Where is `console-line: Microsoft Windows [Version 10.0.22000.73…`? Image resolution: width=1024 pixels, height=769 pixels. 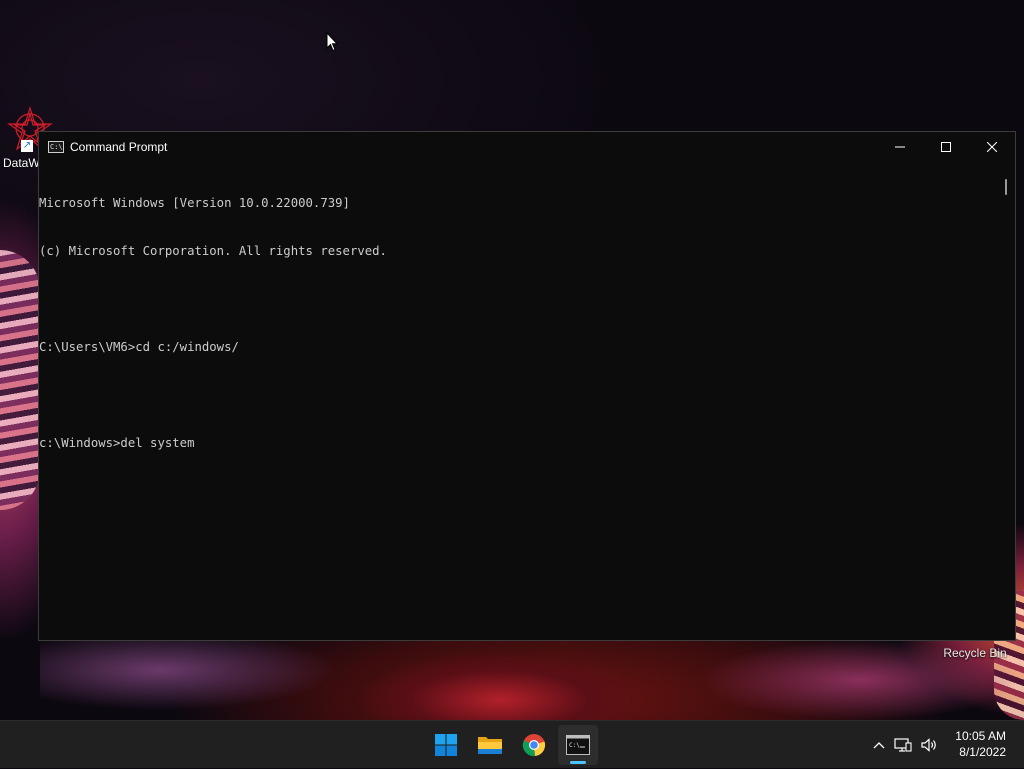 console-line: Microsoft Windows [Version 10.0.22000.73… is located at coordinates (194, 203).